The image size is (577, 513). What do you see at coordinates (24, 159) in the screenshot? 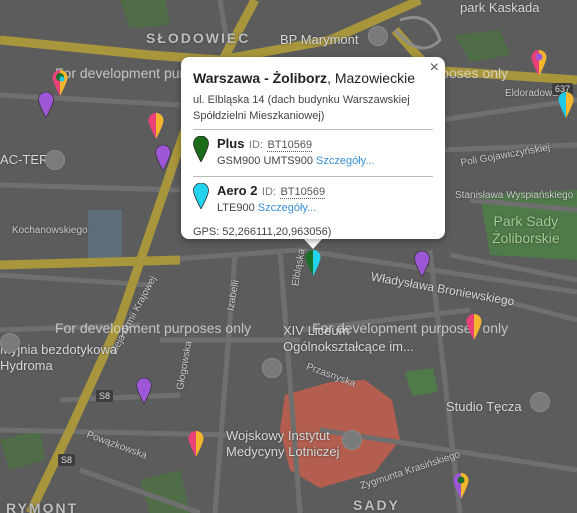
I see `place-label: AC-TER` at bounding box center [24, 159].